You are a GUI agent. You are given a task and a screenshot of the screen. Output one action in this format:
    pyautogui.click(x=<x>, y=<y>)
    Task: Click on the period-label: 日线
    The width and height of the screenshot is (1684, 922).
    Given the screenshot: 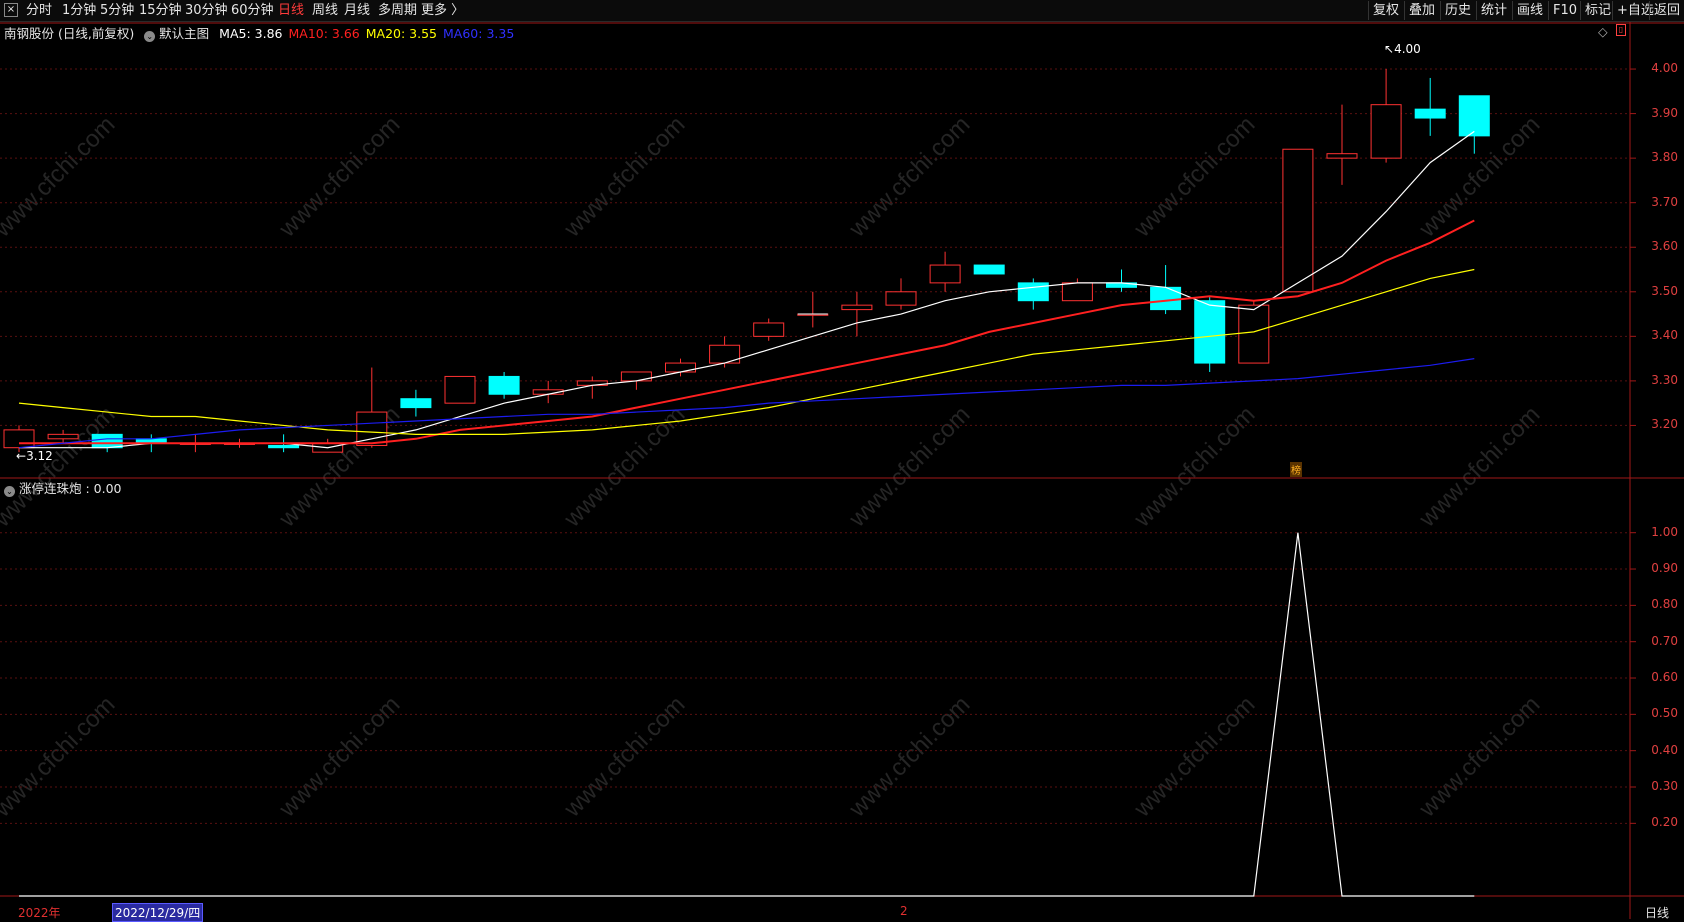 What is the action you would take?
    pyautogui.click(x=1657, y=912)
    